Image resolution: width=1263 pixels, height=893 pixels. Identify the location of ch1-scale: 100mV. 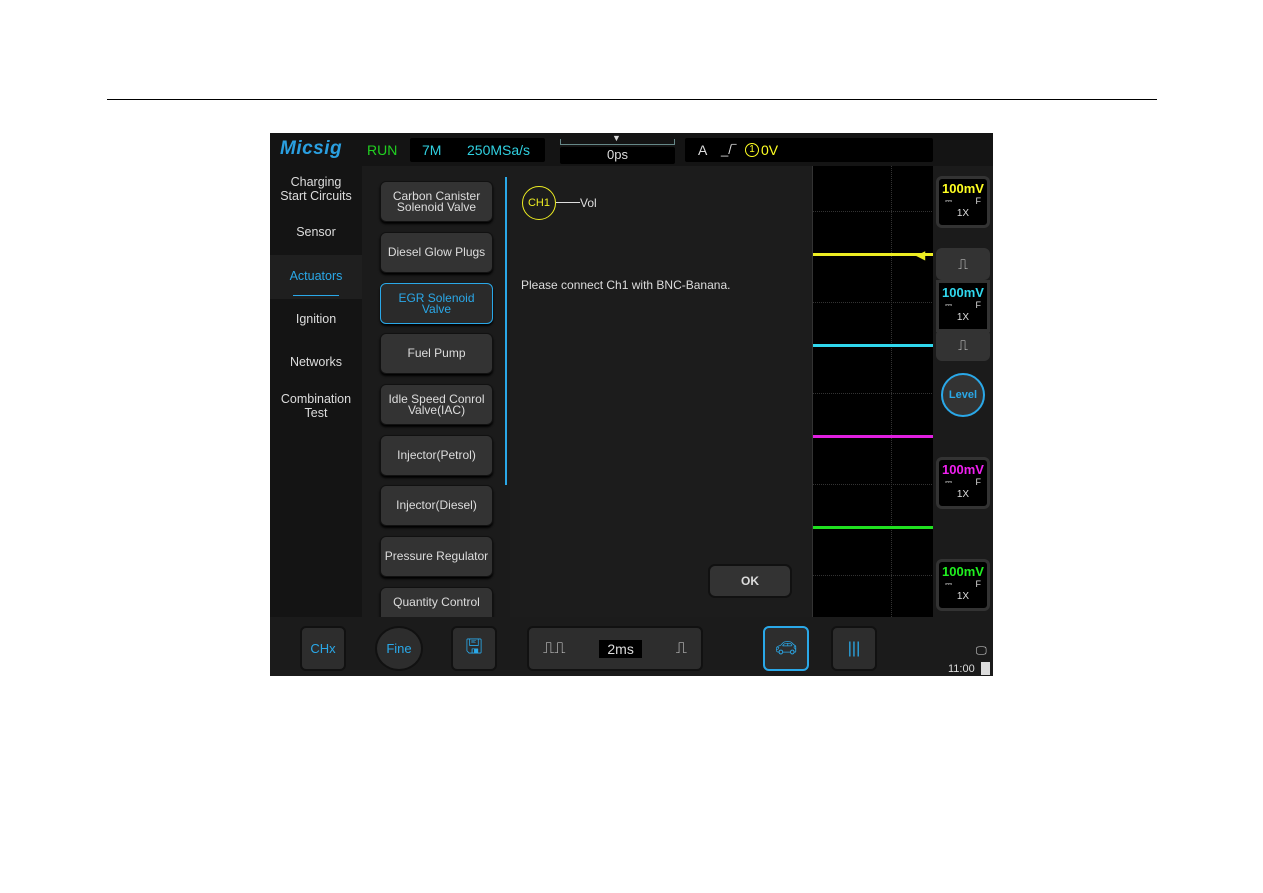
(963, 188).